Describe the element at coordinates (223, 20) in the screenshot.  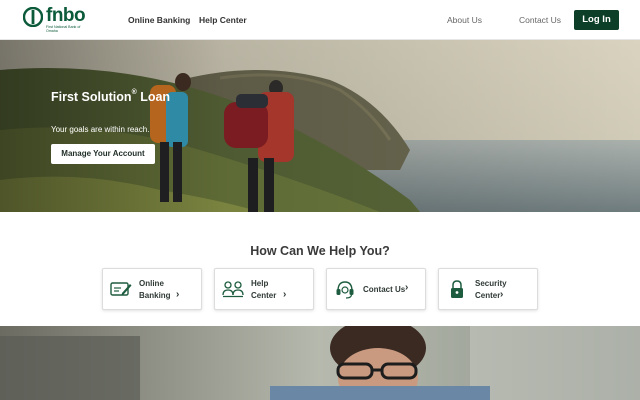
I see `nav-help-center: Help Center` at that location.